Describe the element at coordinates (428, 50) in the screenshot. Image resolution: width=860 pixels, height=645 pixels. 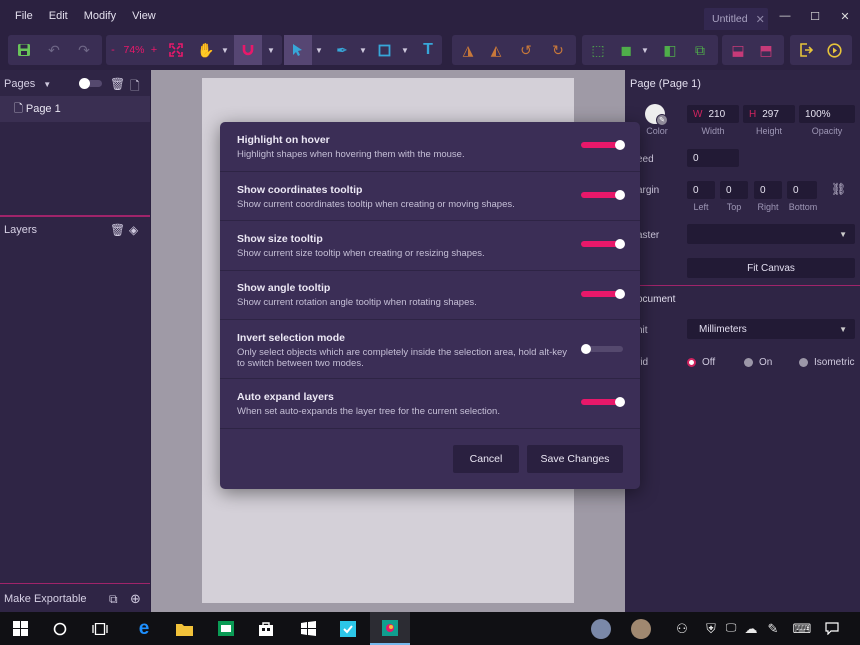
I see `text-tool-icon: T` at that location.